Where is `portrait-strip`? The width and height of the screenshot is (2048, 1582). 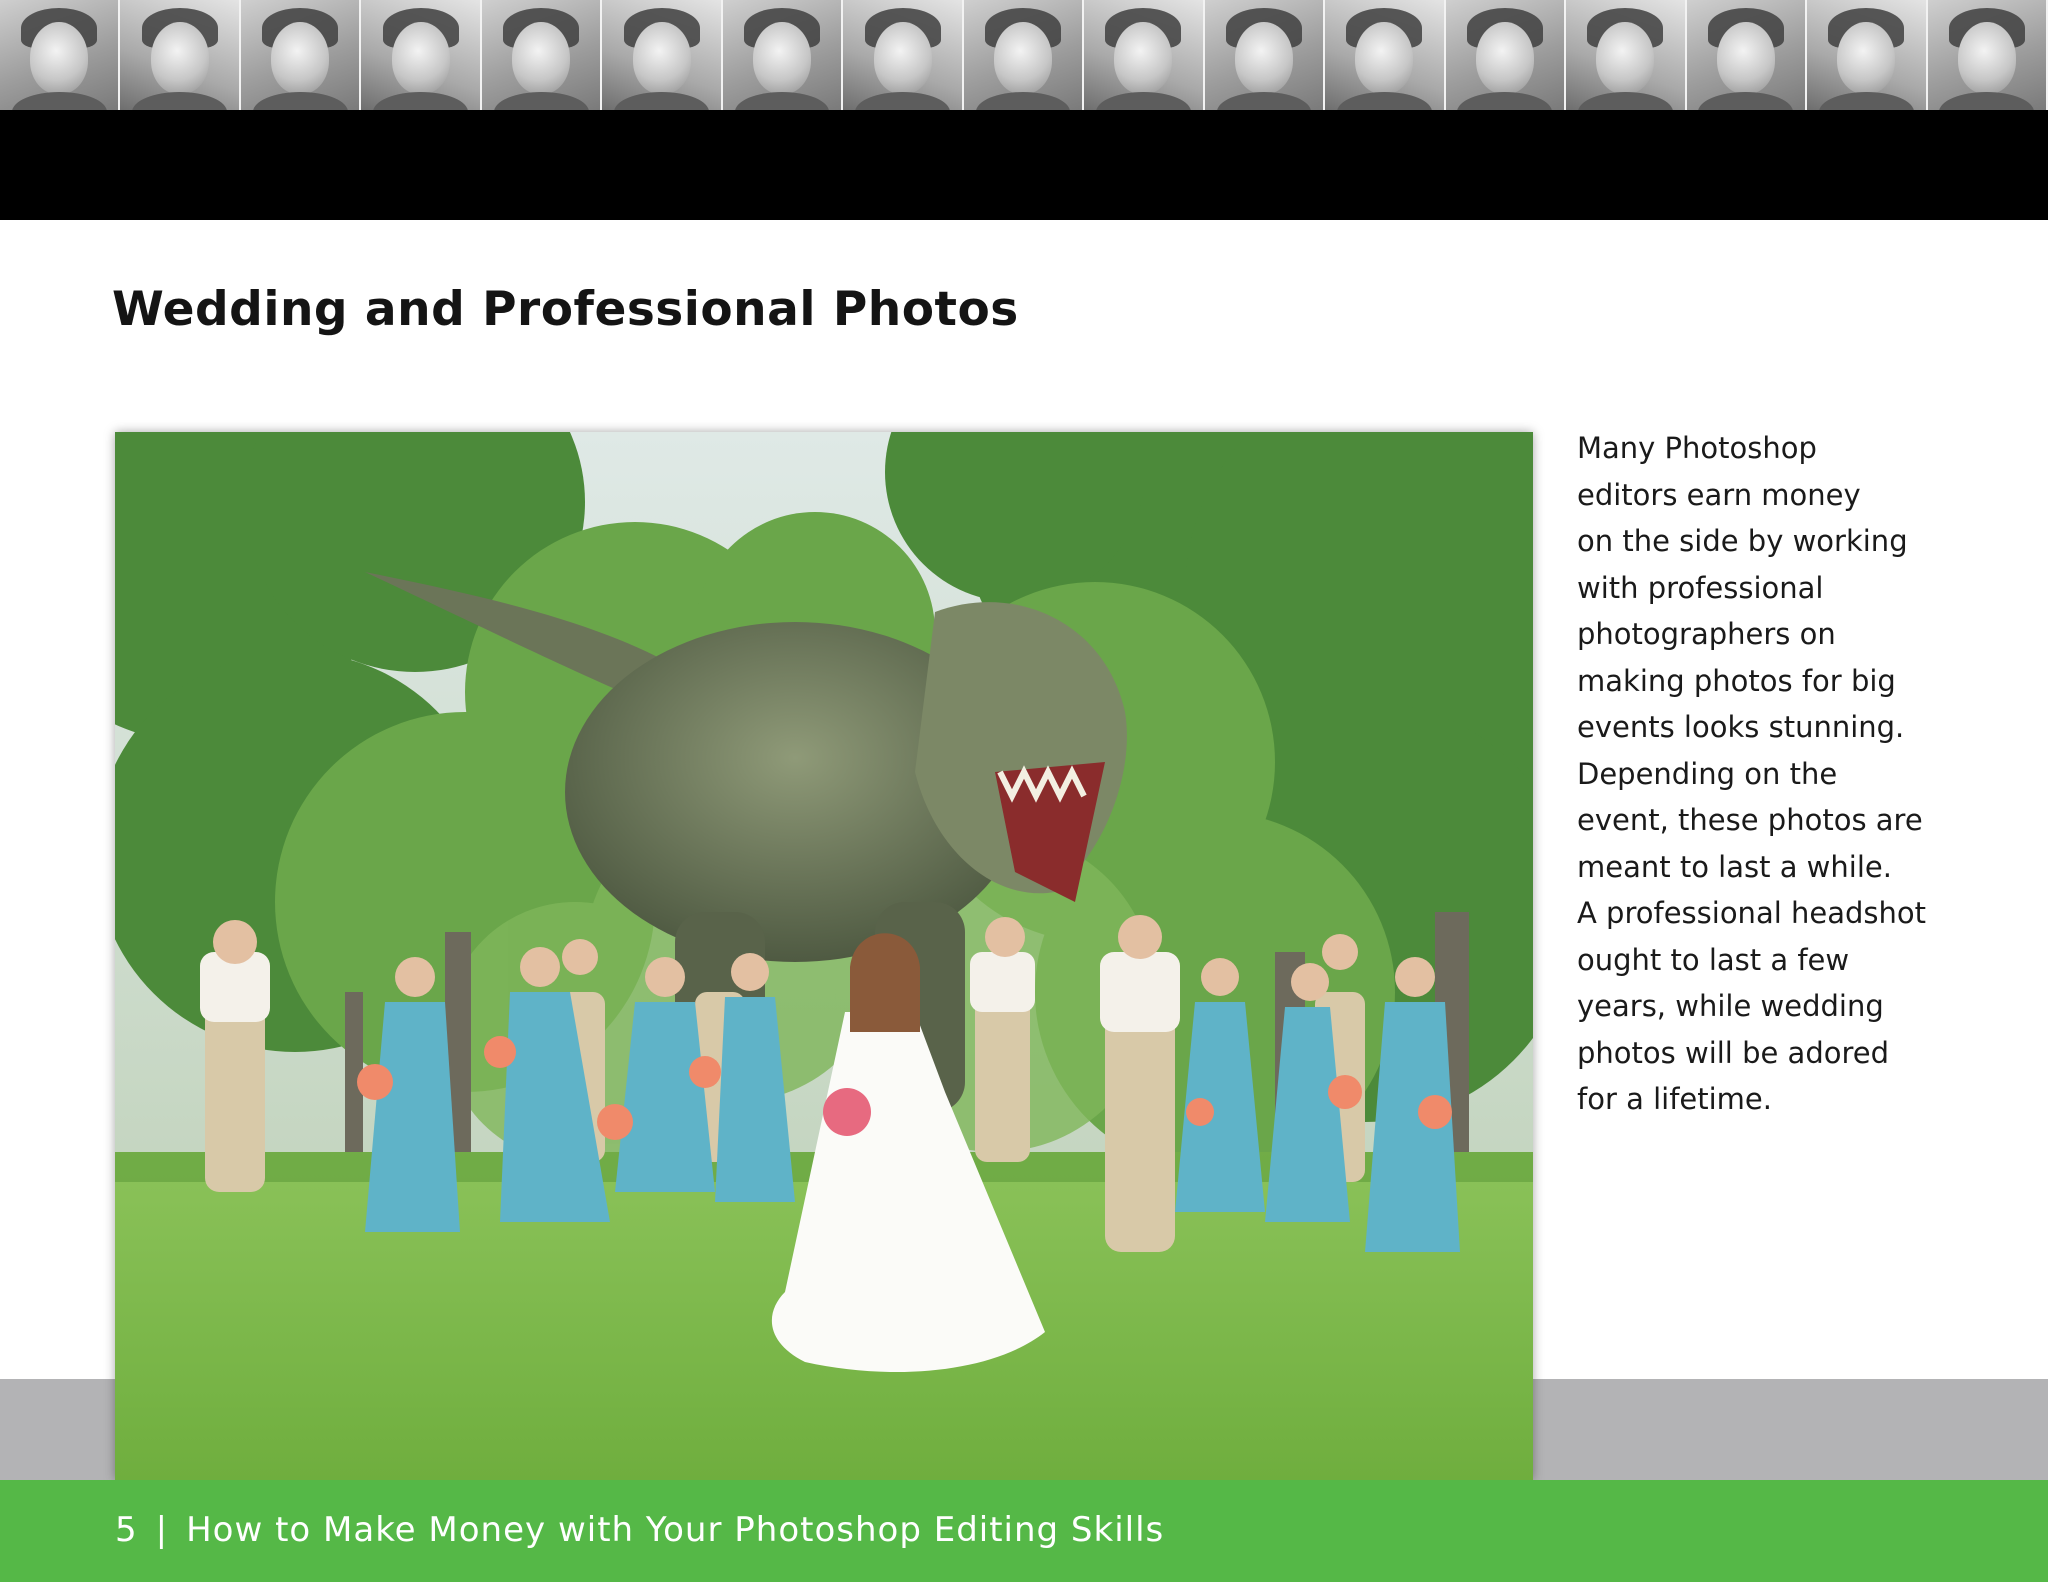 portrait-strip is located at coordinates (1024, 55).